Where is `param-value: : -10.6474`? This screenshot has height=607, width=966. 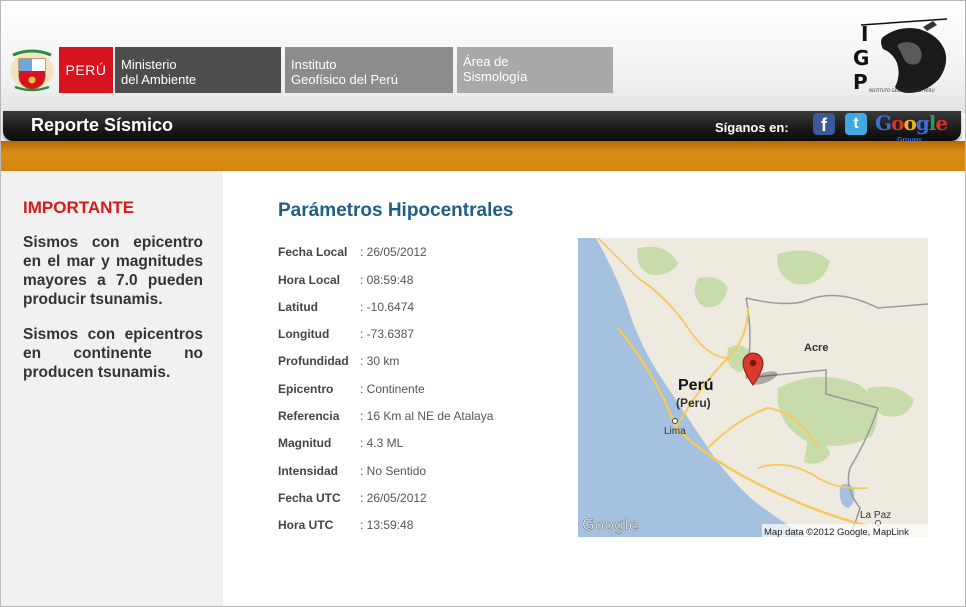
param-value: : -10.6474 is located at coordinates (387, 307).